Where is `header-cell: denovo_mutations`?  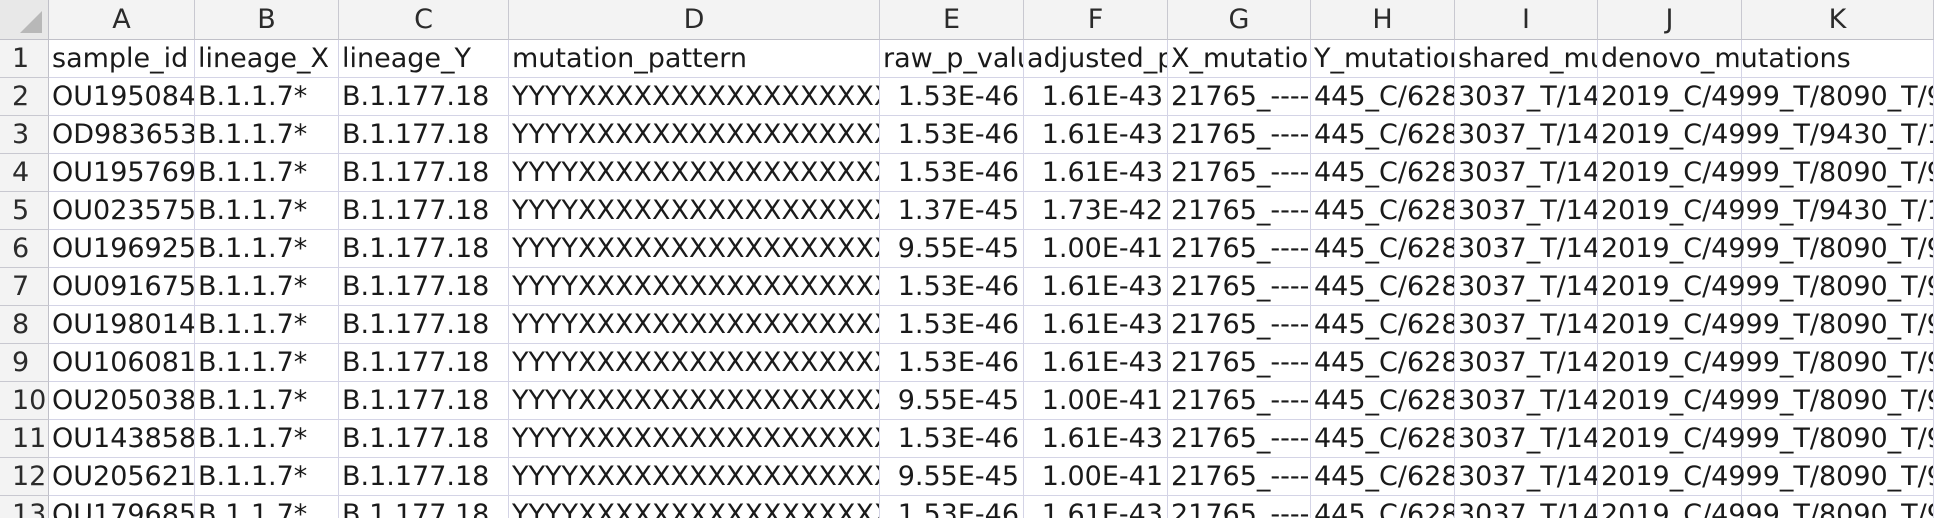 header-cell: denovo_mutations is located at coordinates (1724, 59).